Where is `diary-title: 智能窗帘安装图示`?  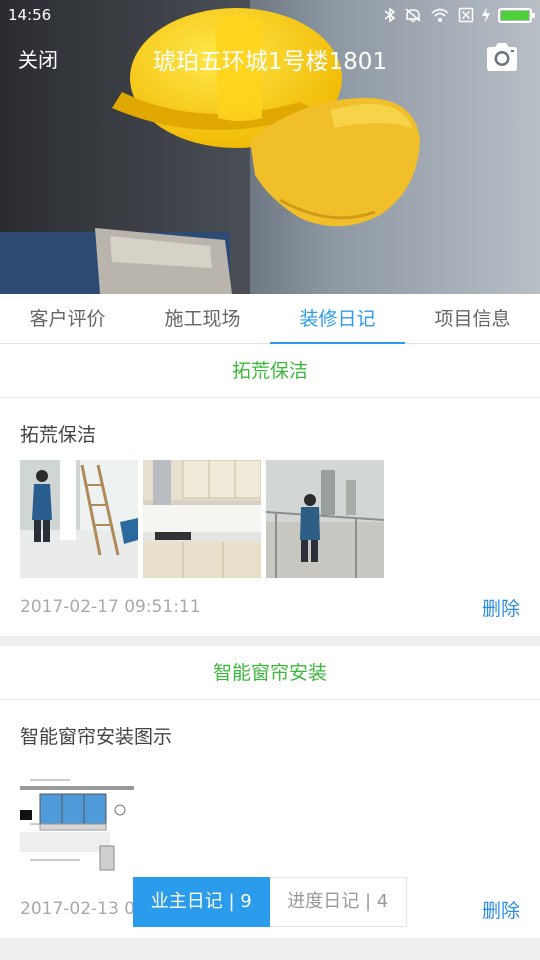
diary-title: 智能窗帘安装图示 is located at coordinates (96, 737).